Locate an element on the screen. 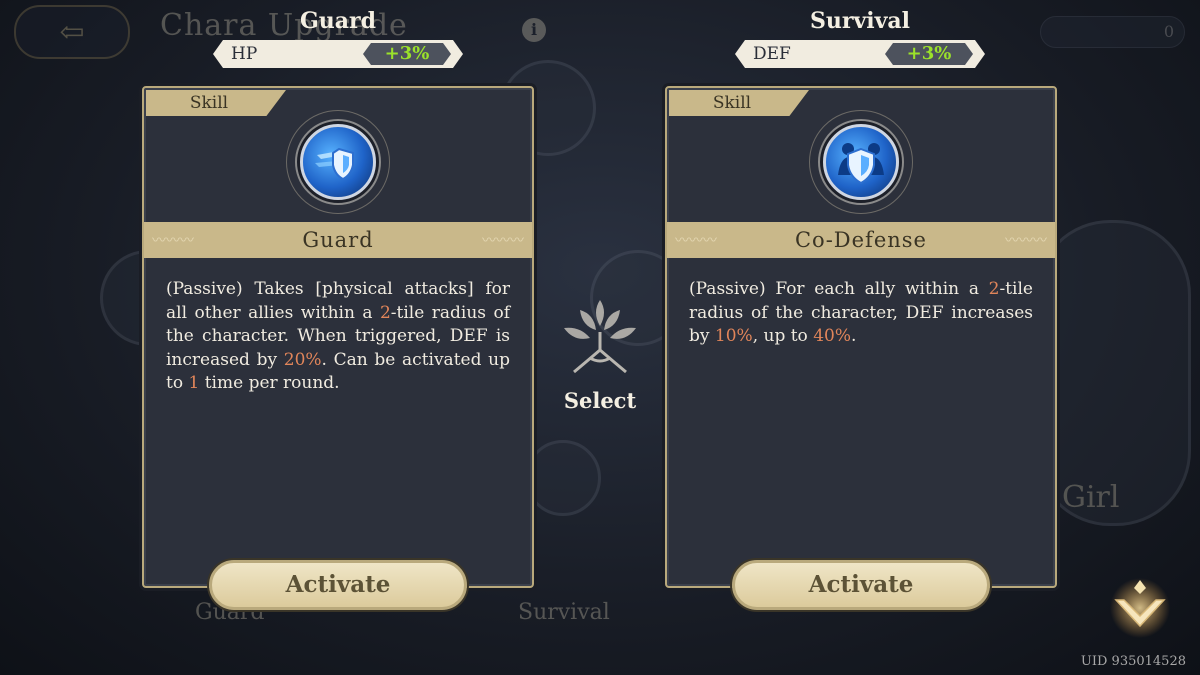 The height and width of the screenshot is (675, 1200). back-button: ⇦ is located at coordinates (72, 32).